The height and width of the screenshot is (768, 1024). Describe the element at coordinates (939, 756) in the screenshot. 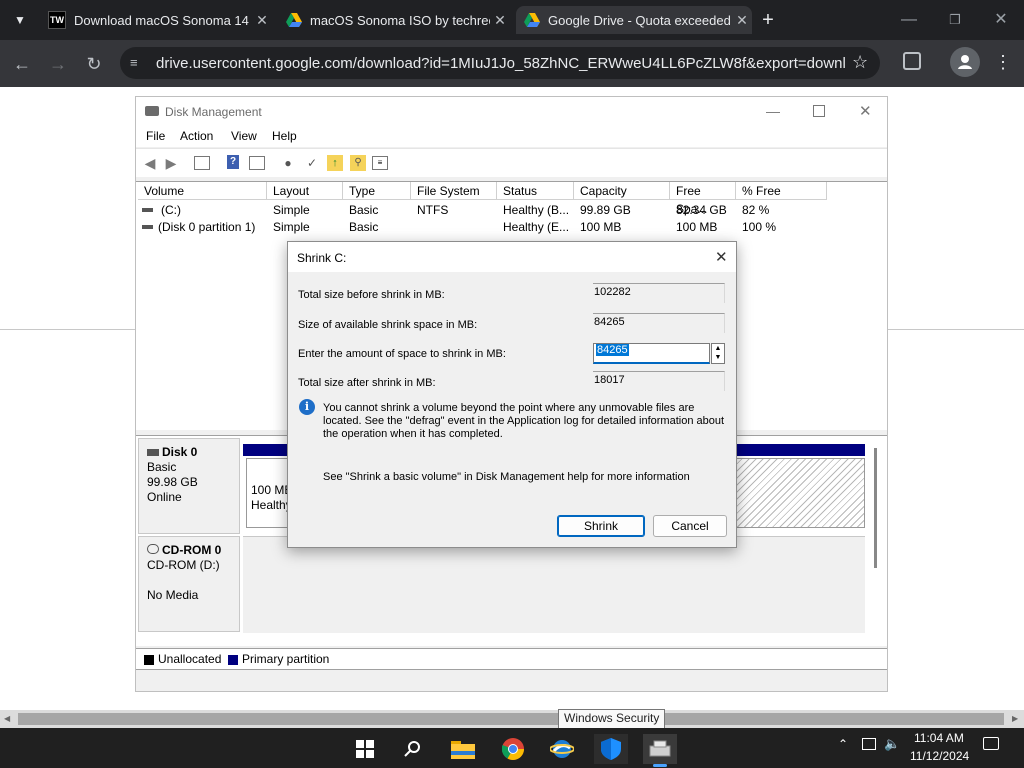

I see `clock-date: 11/12/2024` at that location.